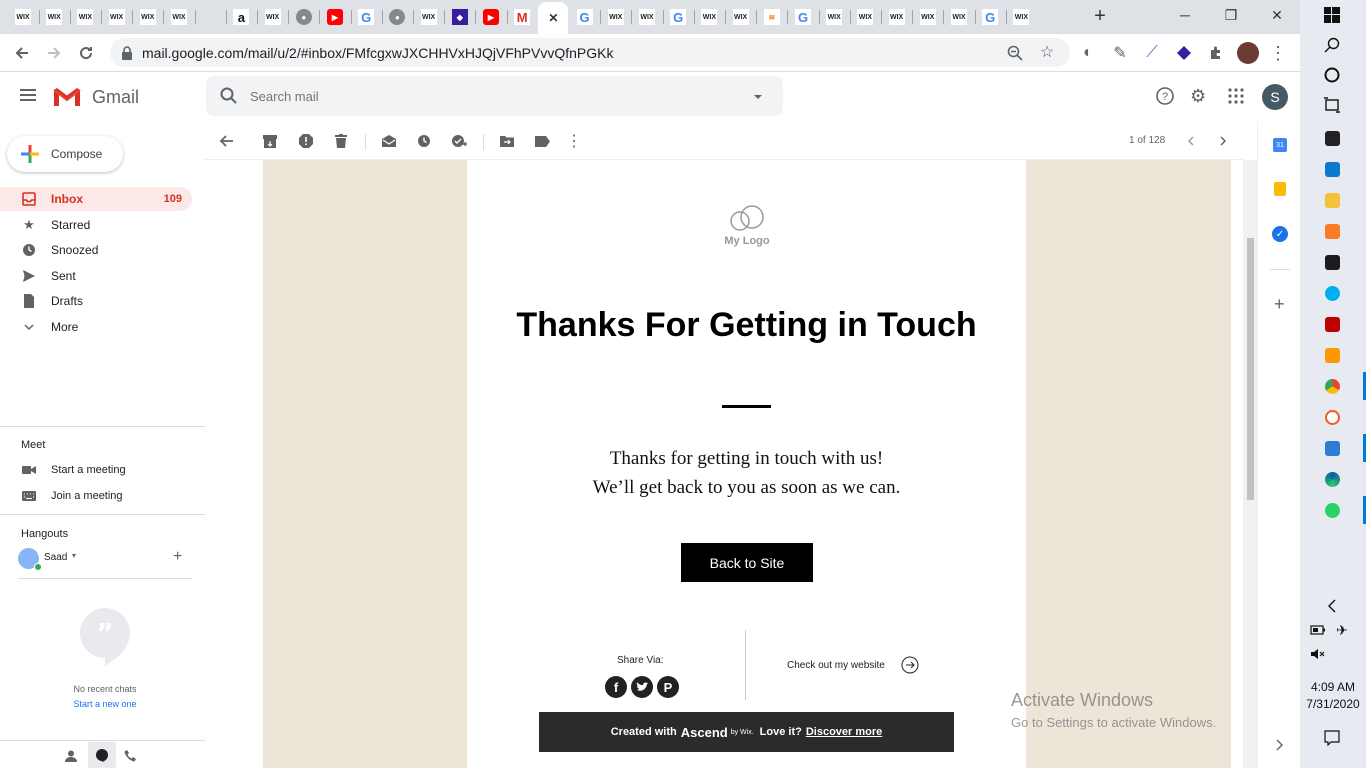 This screenshot has height=768, width=1366. Describe the element at coordinates (1332, 386) in the screenshot. I see `chrome-app-icon` at that location.